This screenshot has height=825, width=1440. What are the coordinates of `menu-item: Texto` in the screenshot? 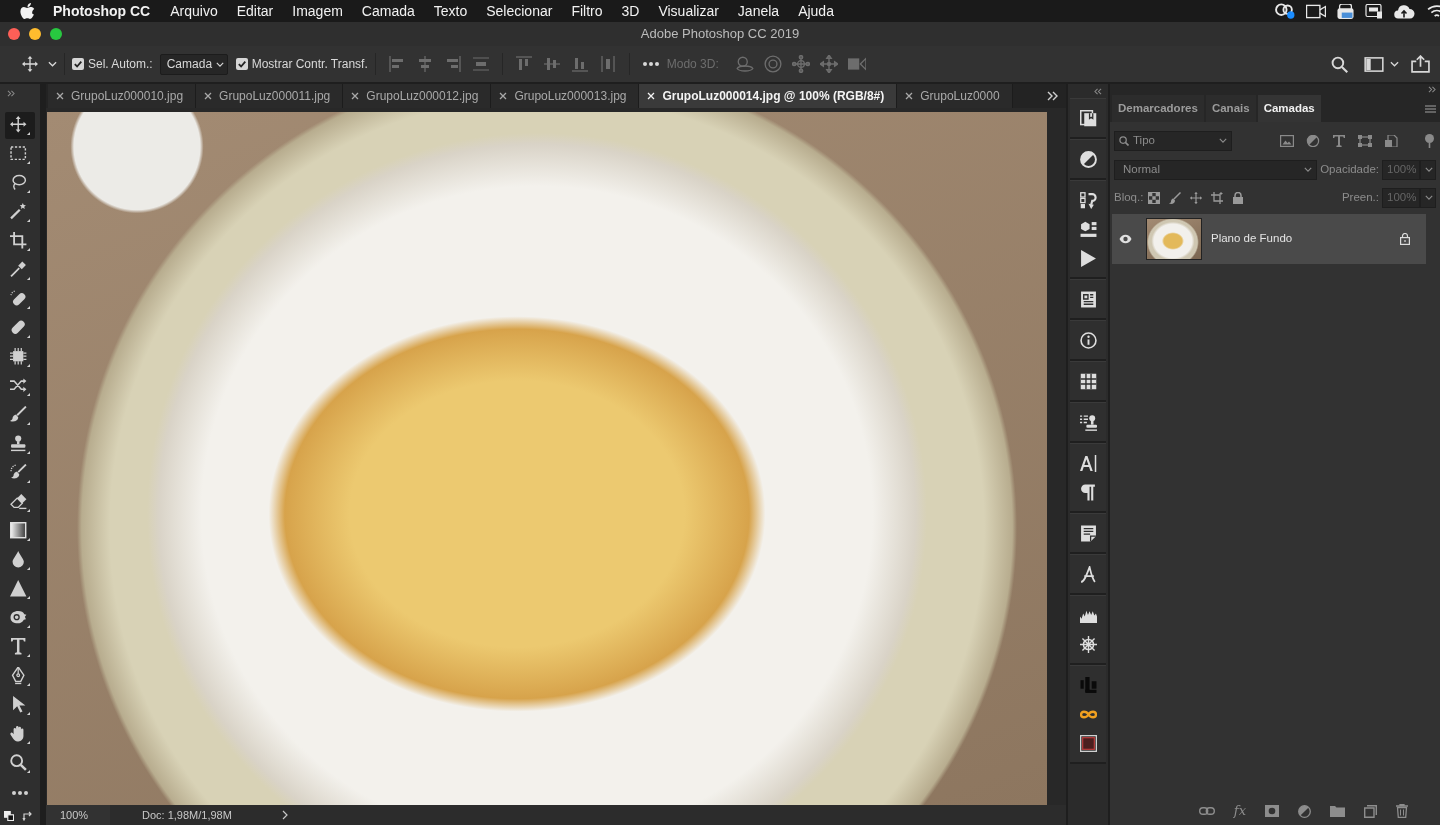 It's located at (450, 11).